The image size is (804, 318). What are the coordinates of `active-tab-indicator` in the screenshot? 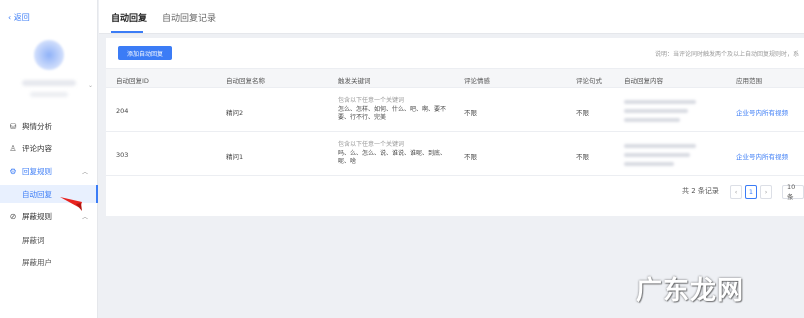 It's located at (127, 32).